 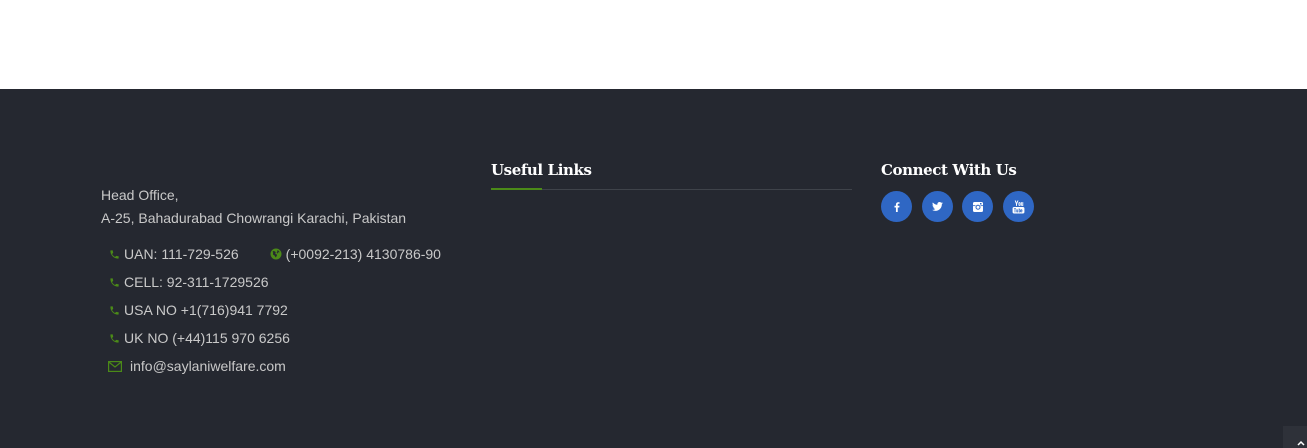 What do you see at coordinates (541, 170) in the screenshot?
I see `useful-links-heading: Useful Links` at bounding box center [541, 170].